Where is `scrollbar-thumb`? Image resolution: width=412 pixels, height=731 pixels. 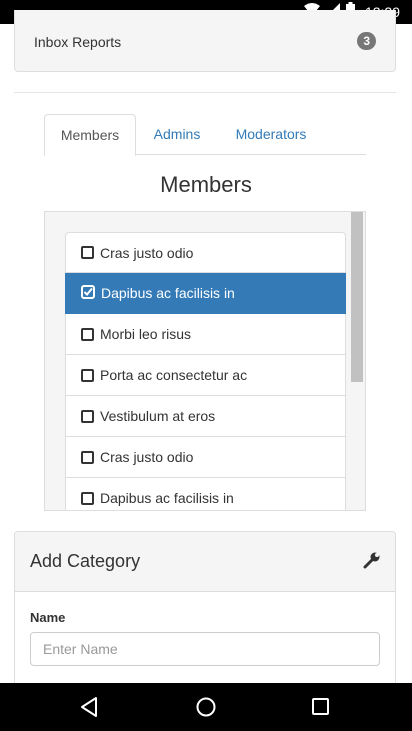
scrollbar-thumb is located at coordinates (357, 297).